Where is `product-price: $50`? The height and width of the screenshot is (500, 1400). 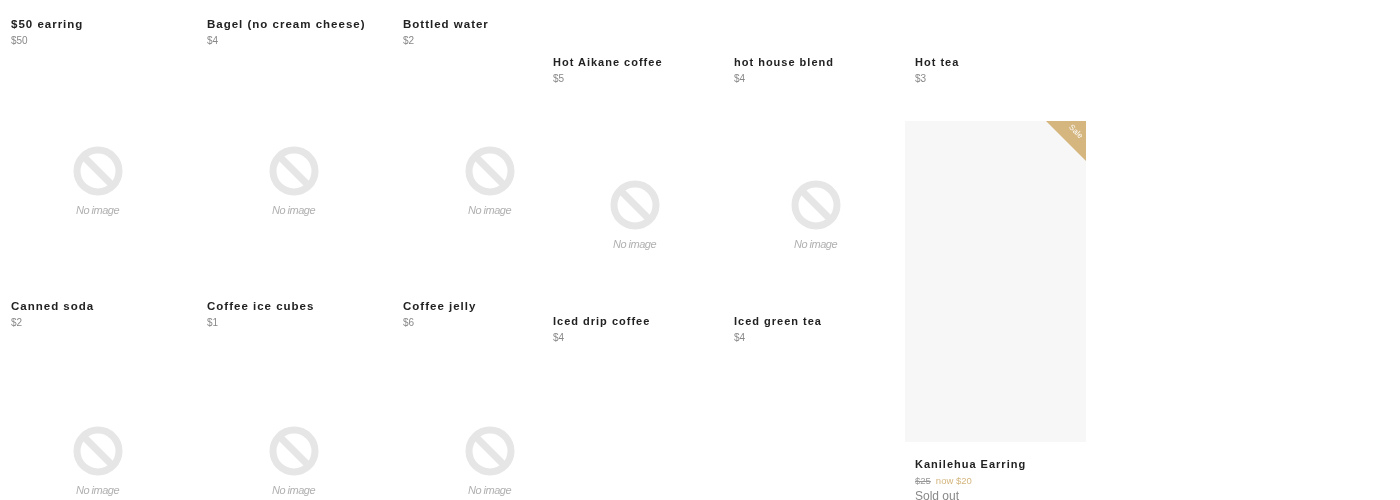
product-price: $50 is located at coordinates (19, 40).